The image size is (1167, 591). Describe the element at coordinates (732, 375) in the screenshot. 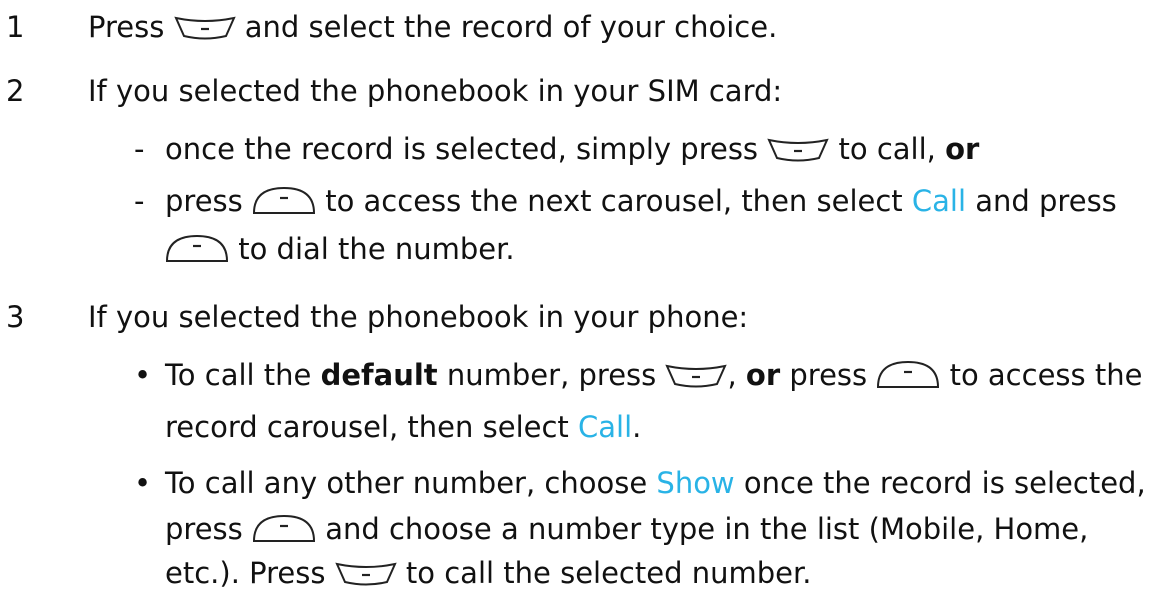

I see `text-run: ,` at that location.